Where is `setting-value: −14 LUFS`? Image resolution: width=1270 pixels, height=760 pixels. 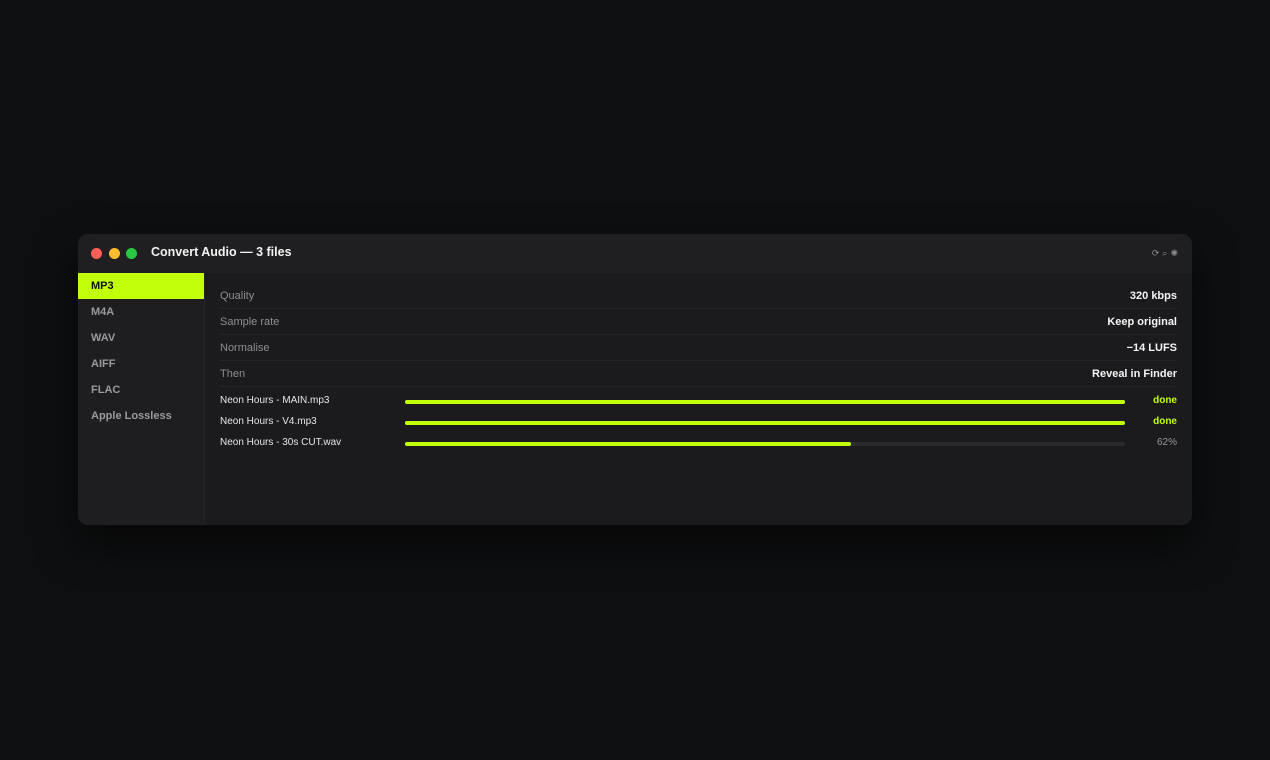
setting-value: −14 LUFS is located at coordinates (1152, 348).